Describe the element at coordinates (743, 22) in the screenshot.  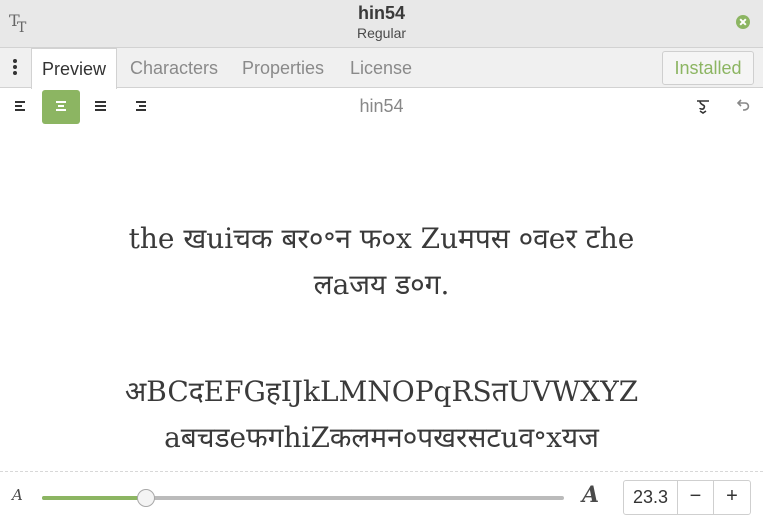
I see `close-icon` at that location.